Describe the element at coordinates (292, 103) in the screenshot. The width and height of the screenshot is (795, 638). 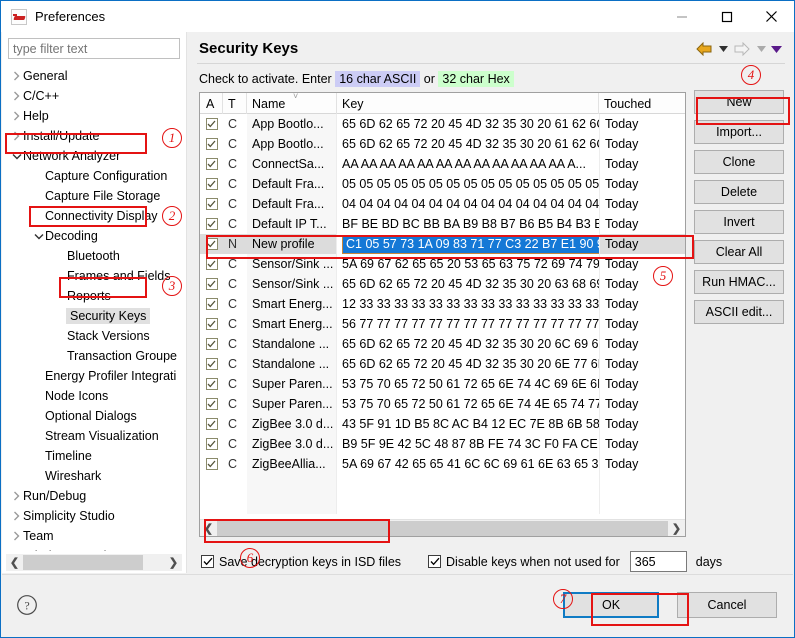
I see `column-header-name: Name ˅` at that location.